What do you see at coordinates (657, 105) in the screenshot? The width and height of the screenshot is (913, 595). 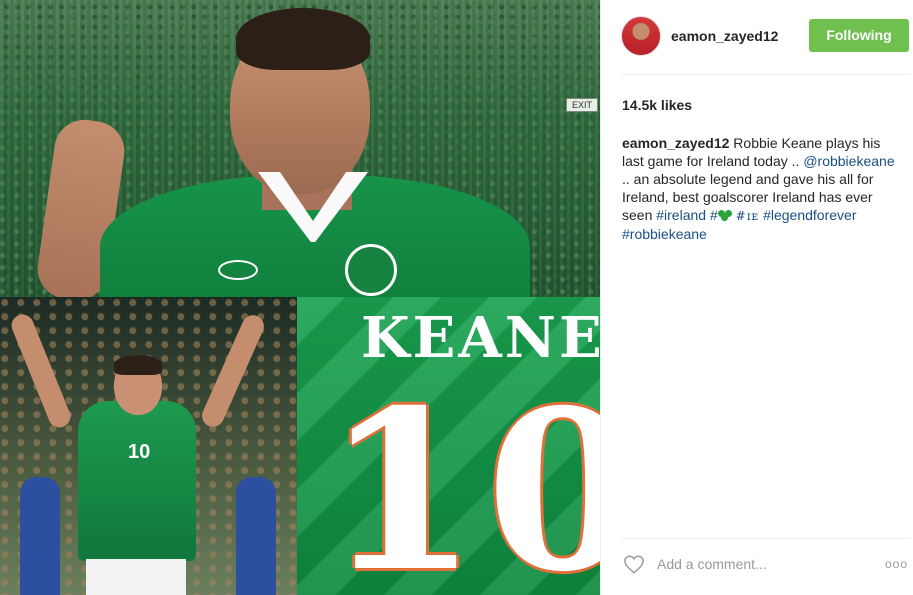 I see `likes-count: 14.5k likes` at bounding box center [657, 105].